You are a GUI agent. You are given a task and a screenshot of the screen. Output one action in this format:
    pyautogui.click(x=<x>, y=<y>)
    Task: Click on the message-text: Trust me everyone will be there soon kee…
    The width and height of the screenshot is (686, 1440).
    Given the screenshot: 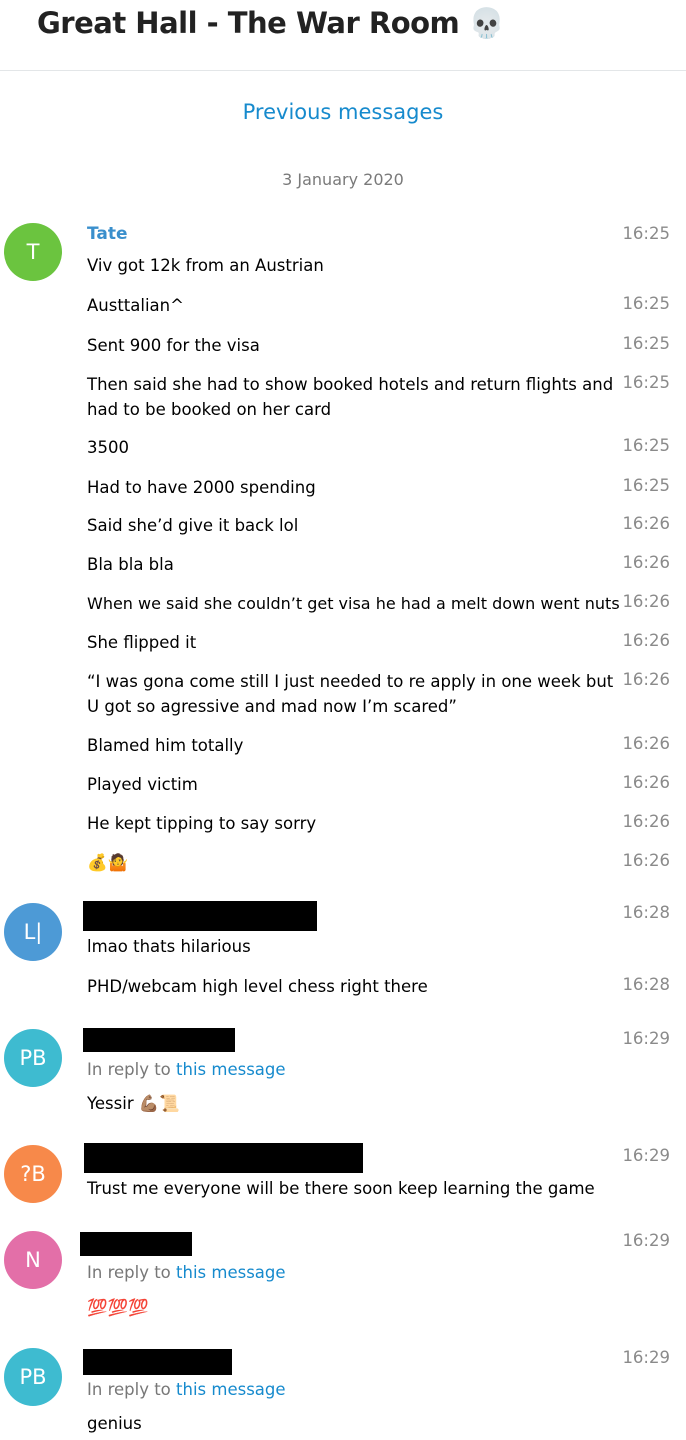 What is the action you would take?
    pyautogui.click(x=341, y=1188)
    